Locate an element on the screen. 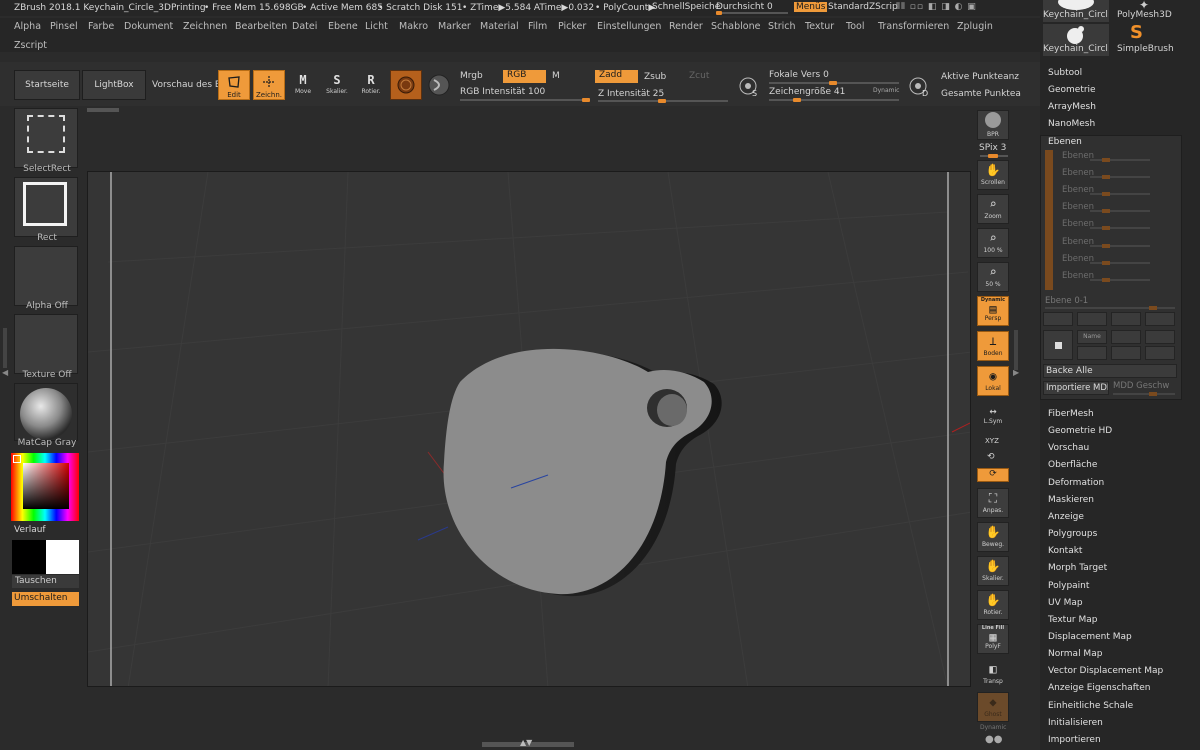  tool-item-polypaint: Polypaint is located at coordinates (1068, 586).